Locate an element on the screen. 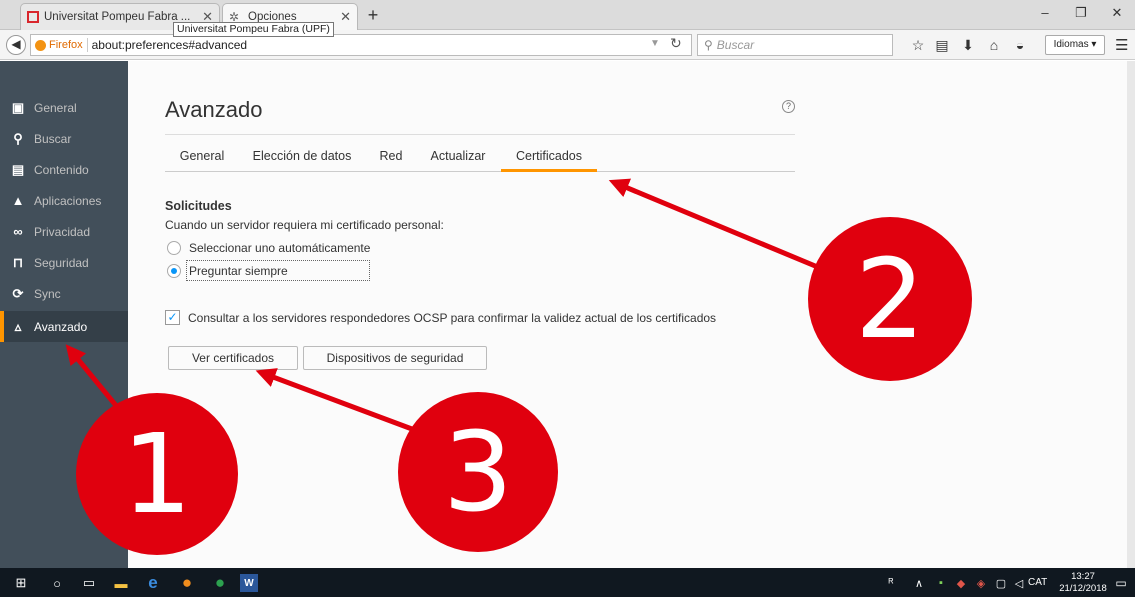 The height and width of the screenshot is (597, 1135). input-language: CAT is located at coordinates (1037, 582).